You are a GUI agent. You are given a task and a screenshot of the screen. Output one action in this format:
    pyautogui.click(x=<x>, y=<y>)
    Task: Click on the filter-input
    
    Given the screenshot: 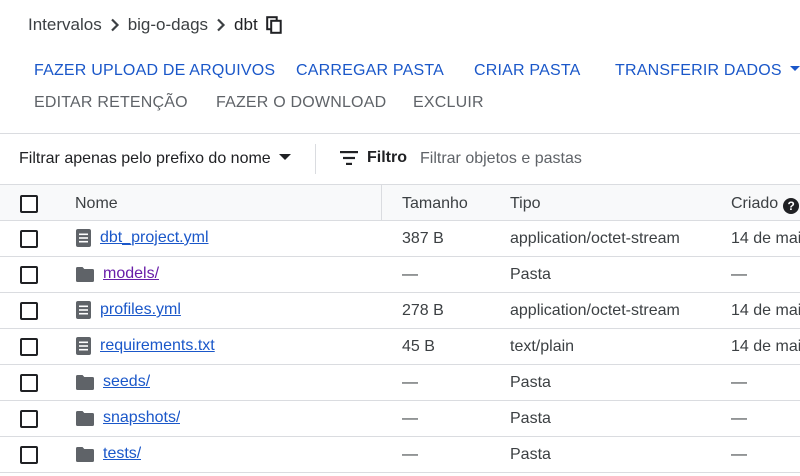 What is the action you would take?
    pyautogui.click(x=600, y=159)
    